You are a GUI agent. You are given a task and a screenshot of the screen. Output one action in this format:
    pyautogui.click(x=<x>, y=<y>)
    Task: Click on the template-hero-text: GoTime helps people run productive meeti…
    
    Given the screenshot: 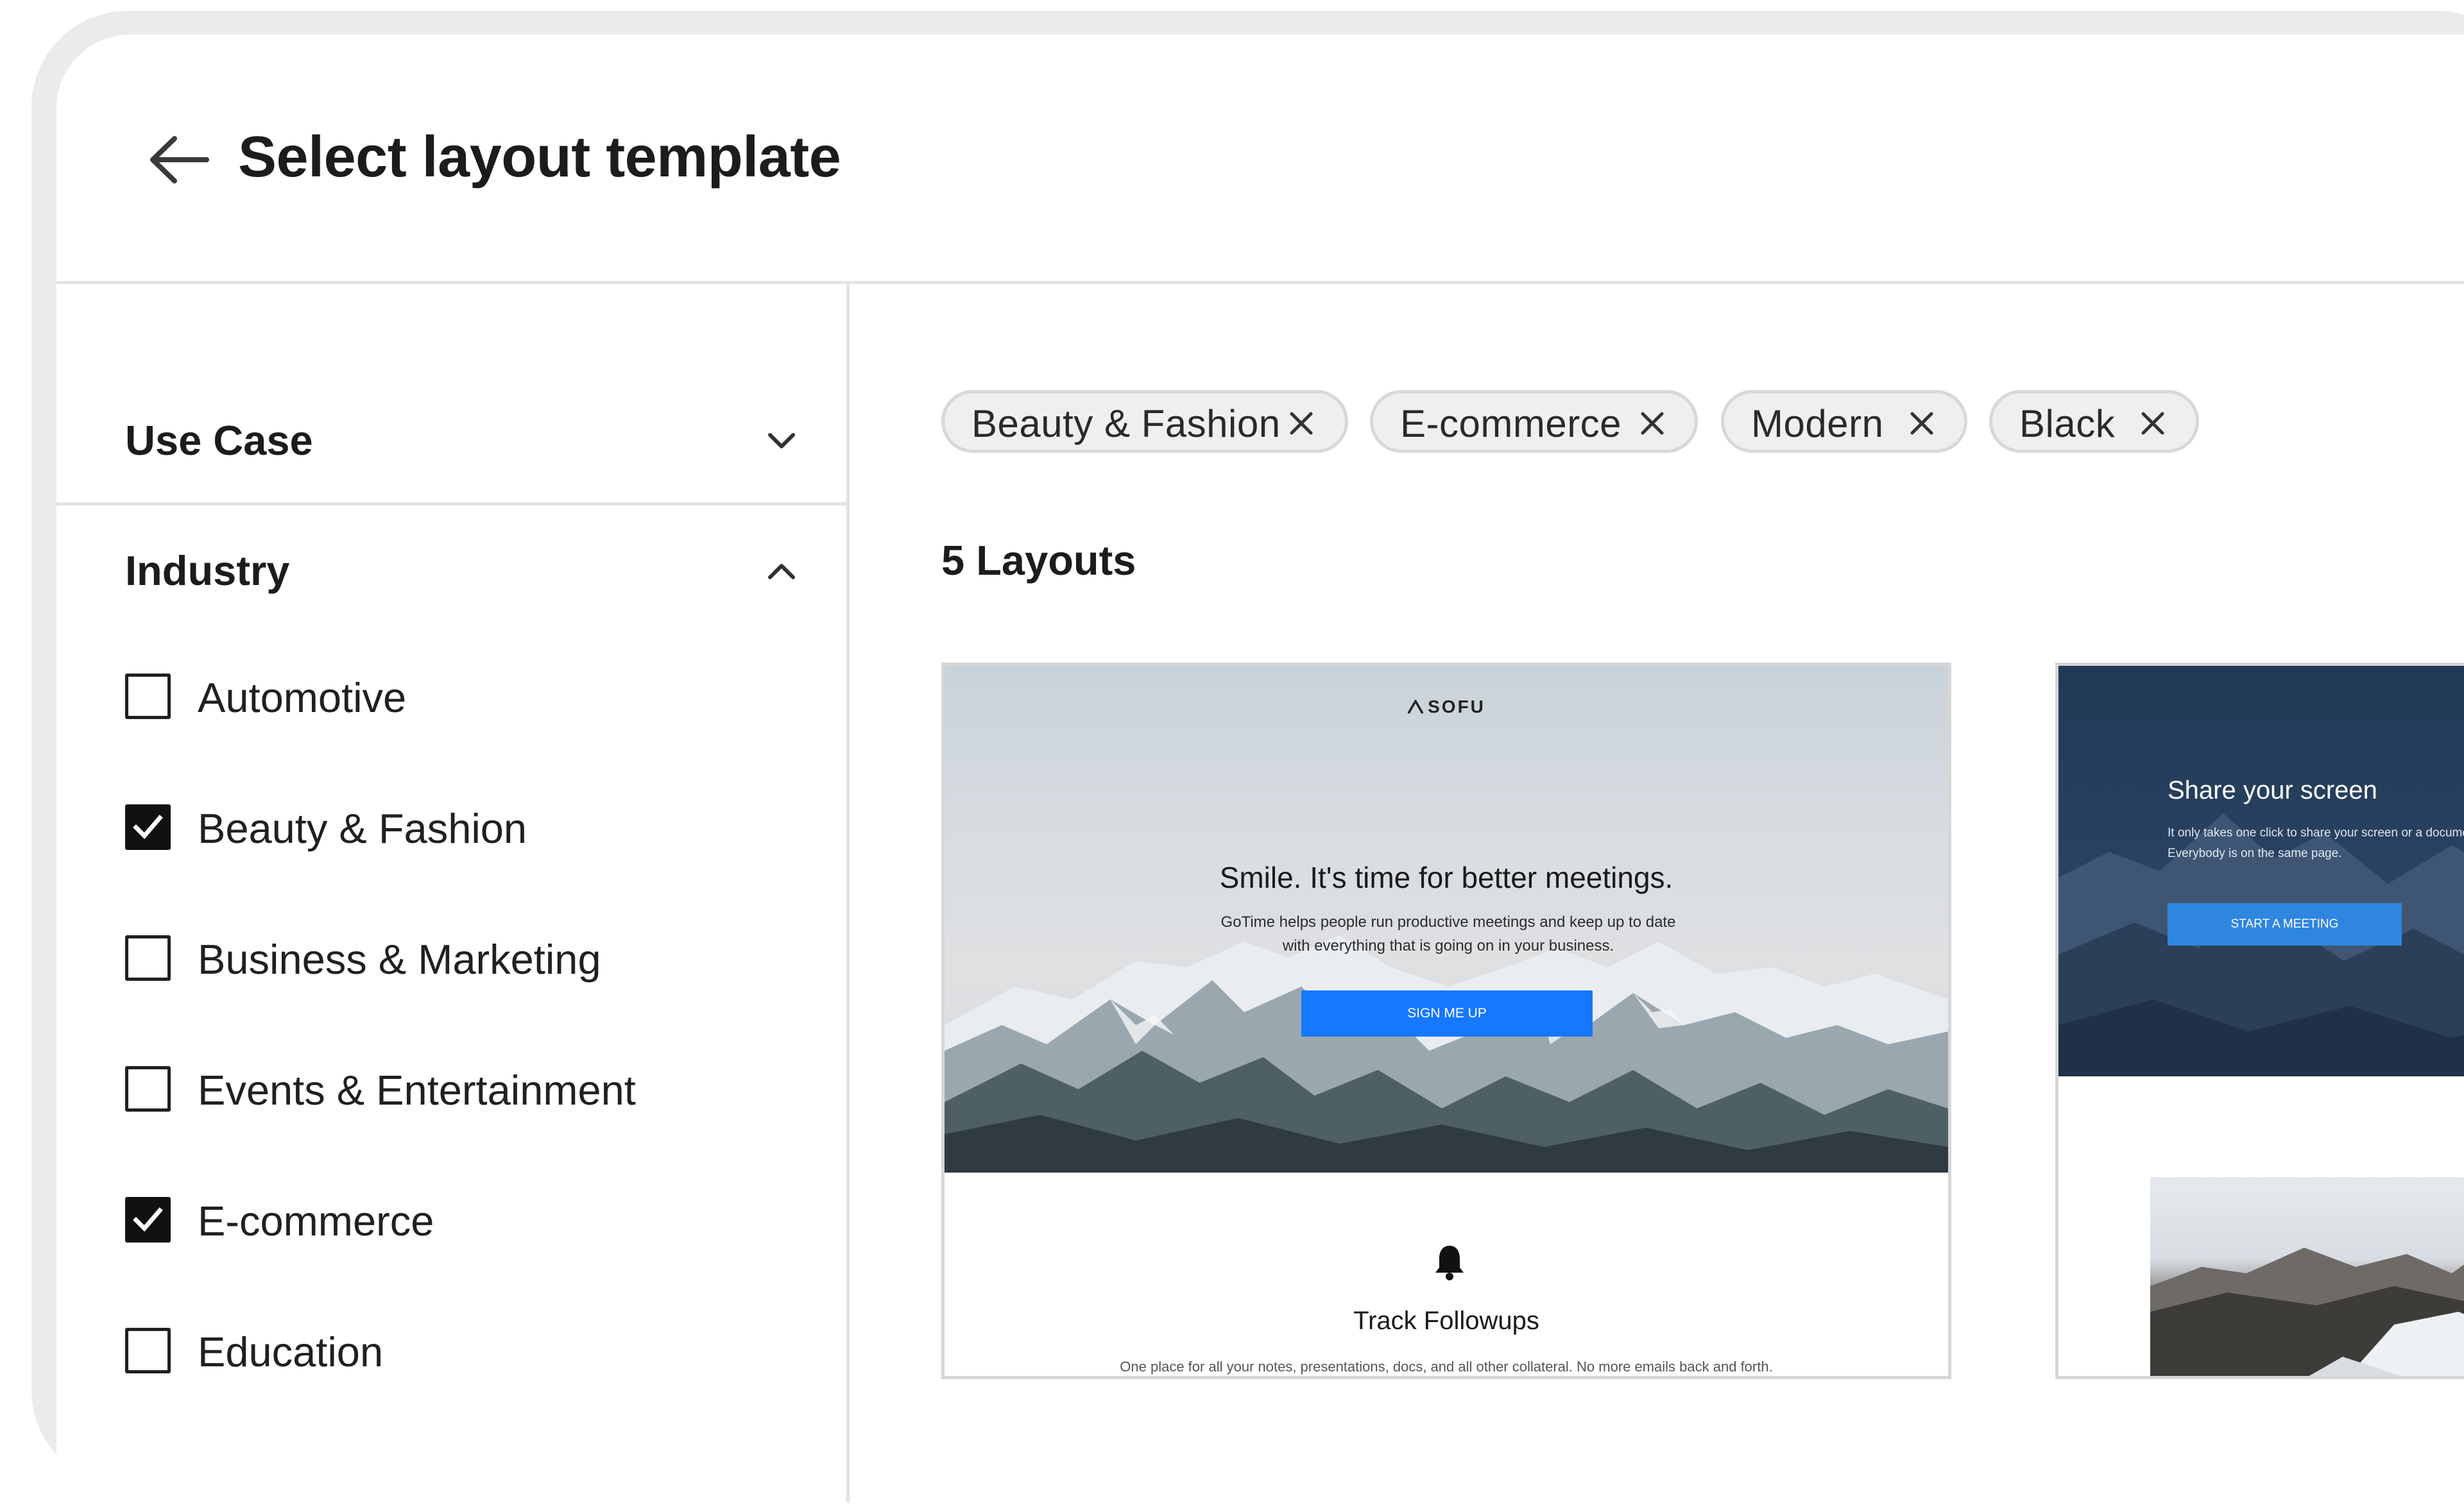 What is the action you would take?
    pyautogui.click(x=1448, y=934)
    